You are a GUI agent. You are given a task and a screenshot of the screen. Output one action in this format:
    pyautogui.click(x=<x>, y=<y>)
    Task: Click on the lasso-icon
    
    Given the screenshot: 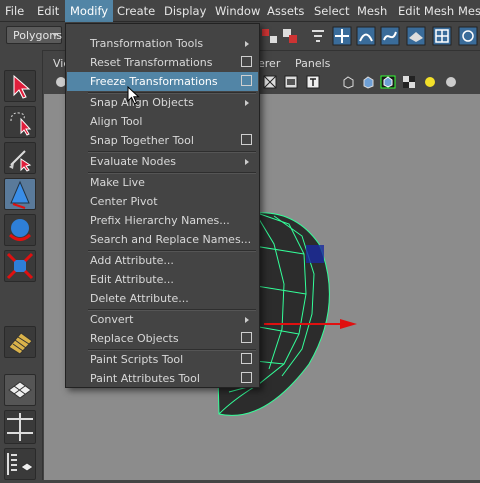 What is the action you would take?
    pyautogui.click(x=21, y=124)
    